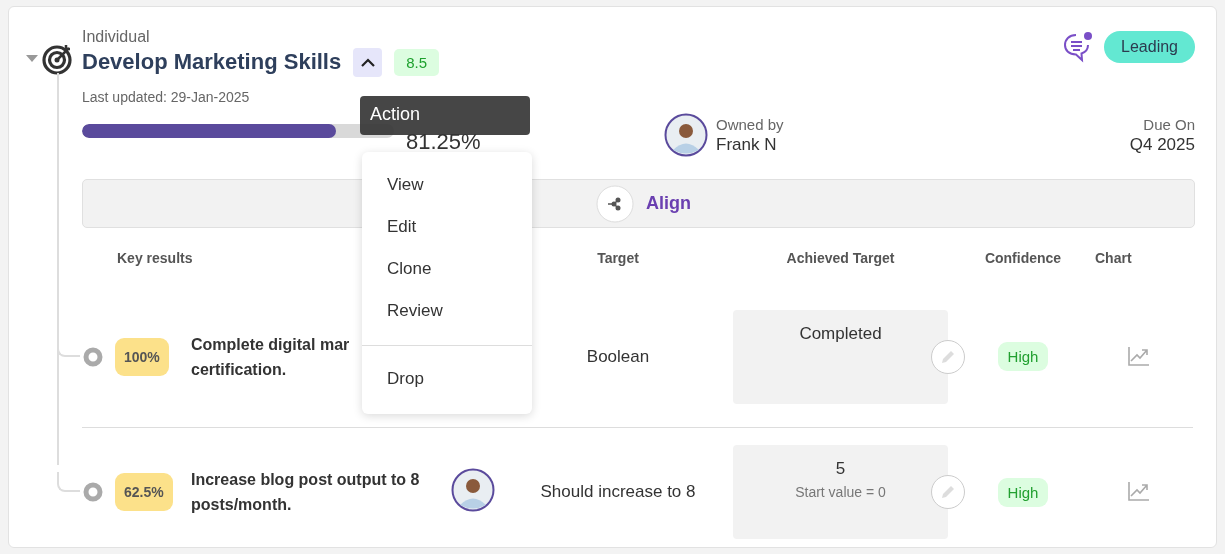 The image size is (1225, 554). Describe the element at coordinates (618, 258) in the screenshot. I see `column-header: Target` at that location.